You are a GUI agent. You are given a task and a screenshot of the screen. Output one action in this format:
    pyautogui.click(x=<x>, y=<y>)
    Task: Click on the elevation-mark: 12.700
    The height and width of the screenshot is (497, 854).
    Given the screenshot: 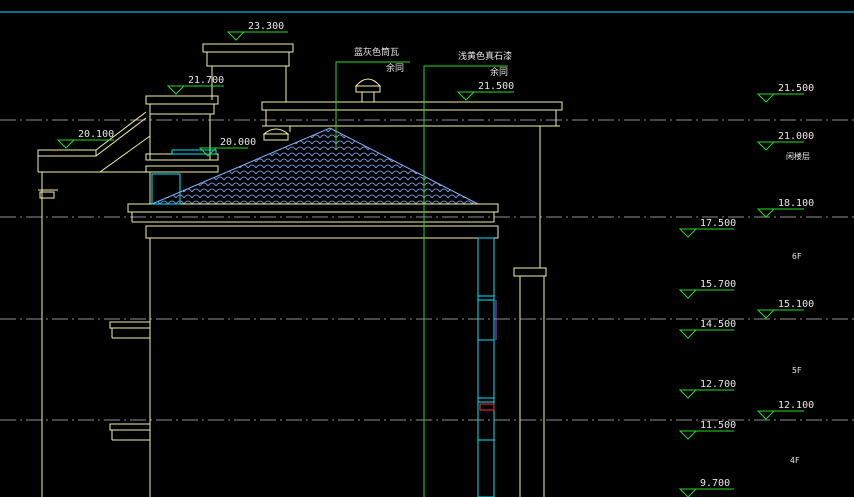 What is the action you would take?
    pyautogui.click(x=707, y=389)
    